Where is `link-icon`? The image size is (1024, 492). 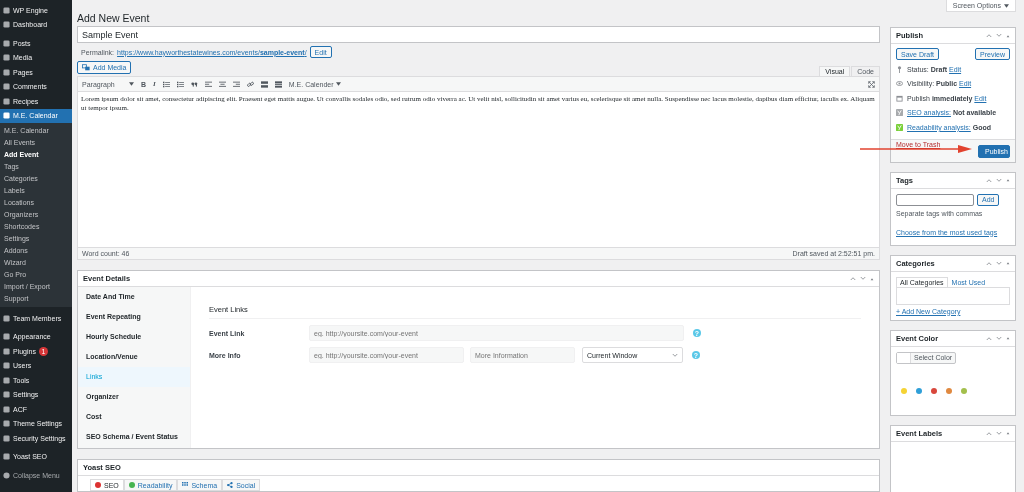
link-icon is located at coordinates (250, 84).